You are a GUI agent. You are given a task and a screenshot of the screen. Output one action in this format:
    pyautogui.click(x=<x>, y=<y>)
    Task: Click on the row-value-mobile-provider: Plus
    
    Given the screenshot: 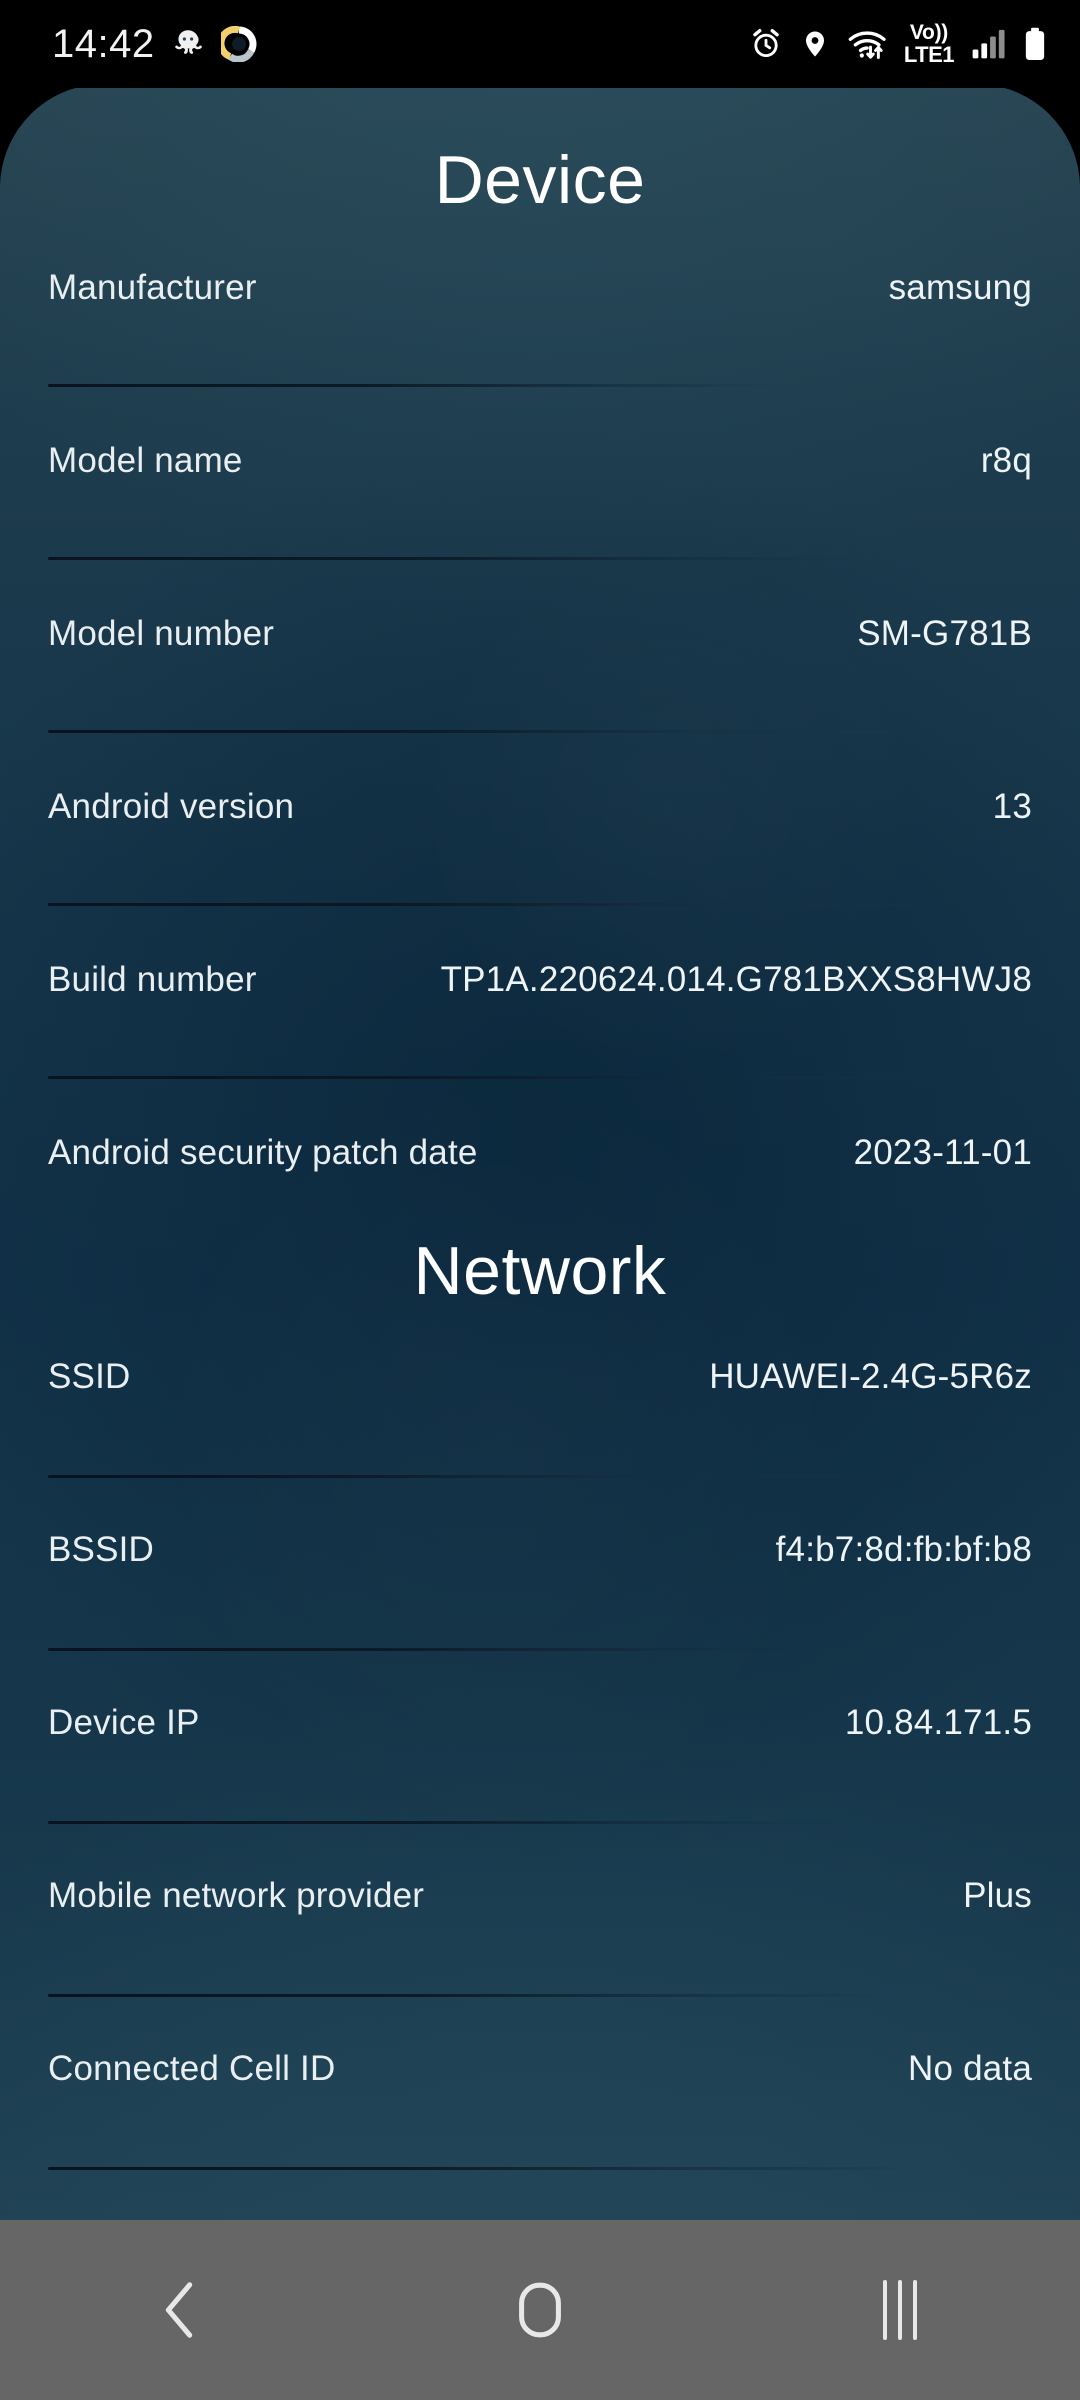 What is the action you would take?
    pyautogui.click(x=997, y=1895)
    